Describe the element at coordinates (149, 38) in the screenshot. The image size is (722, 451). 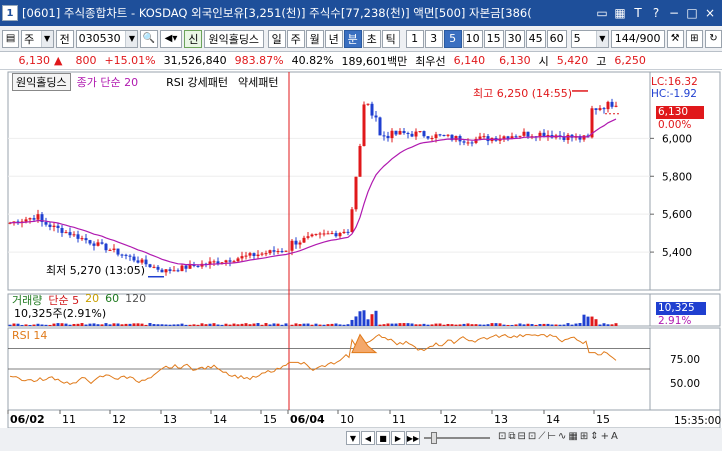
I see `search-icon: 🔍` at that location.